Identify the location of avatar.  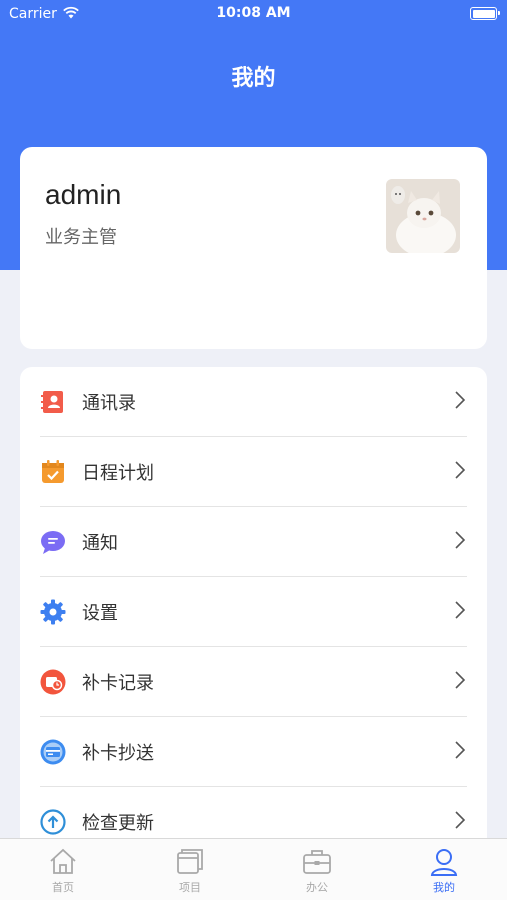
(423, 216).